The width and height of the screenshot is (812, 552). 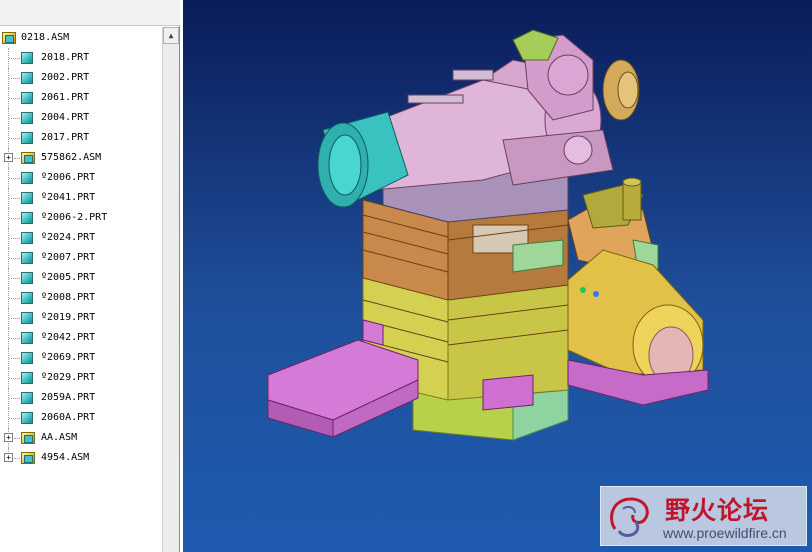 I want to click on scroll-up-arrow-icon: ▲, so click(x=171, y=35).